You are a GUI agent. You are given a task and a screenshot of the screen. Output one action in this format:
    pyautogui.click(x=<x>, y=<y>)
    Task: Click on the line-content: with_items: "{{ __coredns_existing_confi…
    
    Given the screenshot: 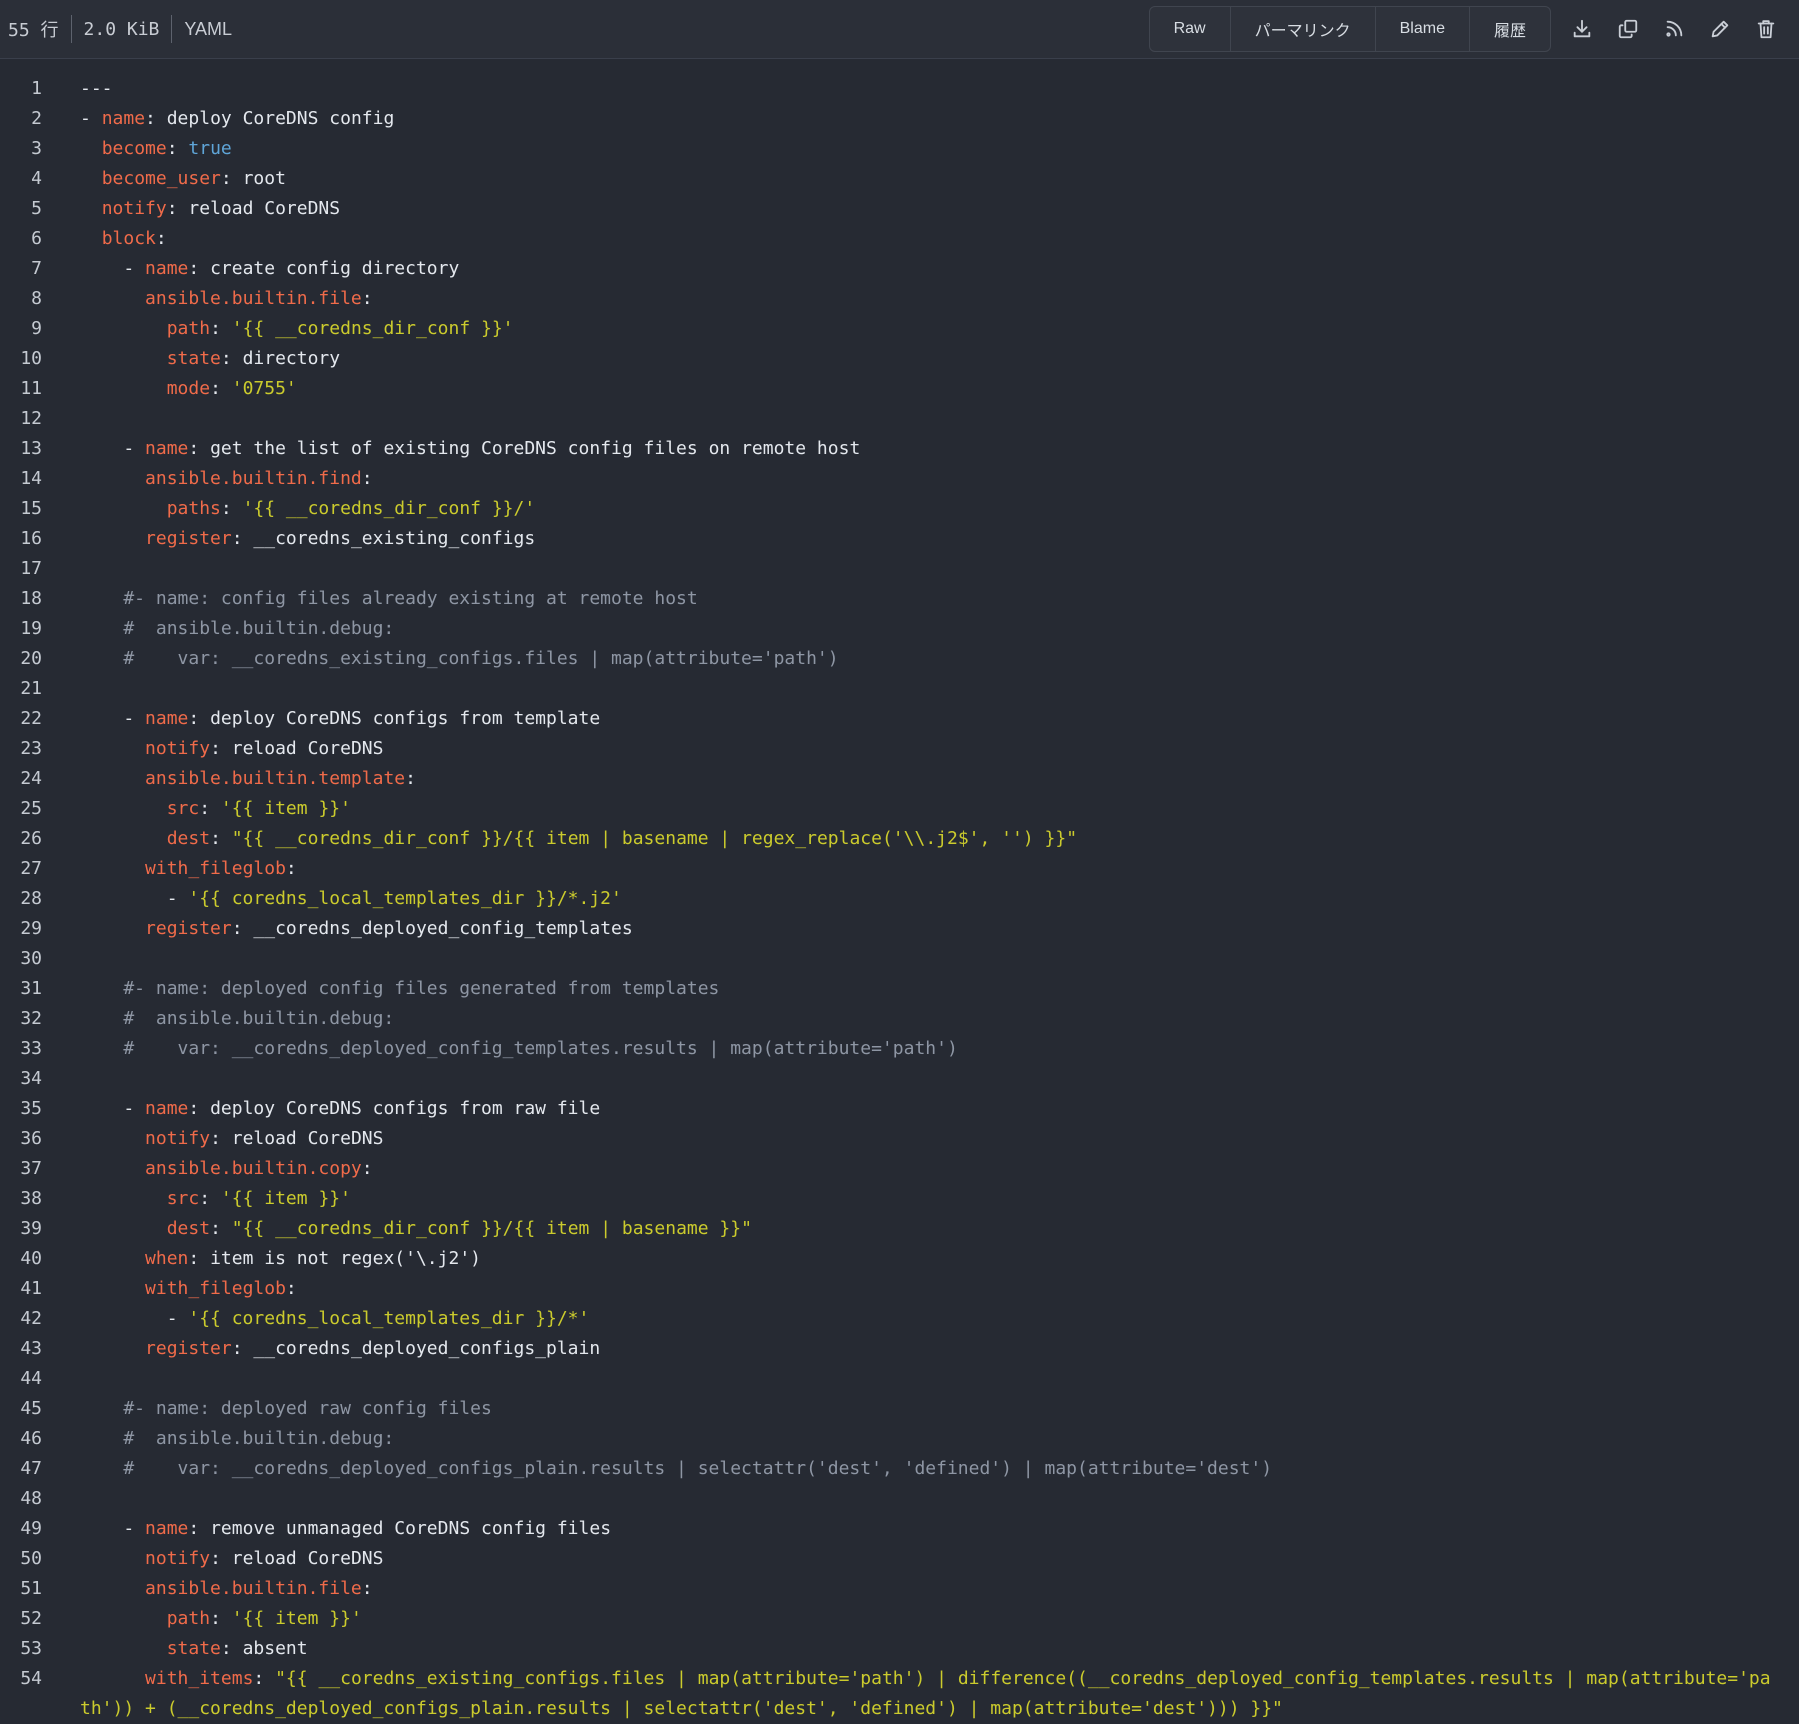 What is the action you would take?
    pyautogui.click(x=911, y=1694)
    